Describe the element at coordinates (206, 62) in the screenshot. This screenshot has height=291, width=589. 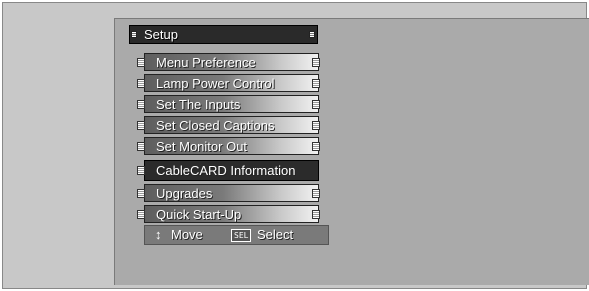
I see `menu-item-label: Menu Preference` at that location.